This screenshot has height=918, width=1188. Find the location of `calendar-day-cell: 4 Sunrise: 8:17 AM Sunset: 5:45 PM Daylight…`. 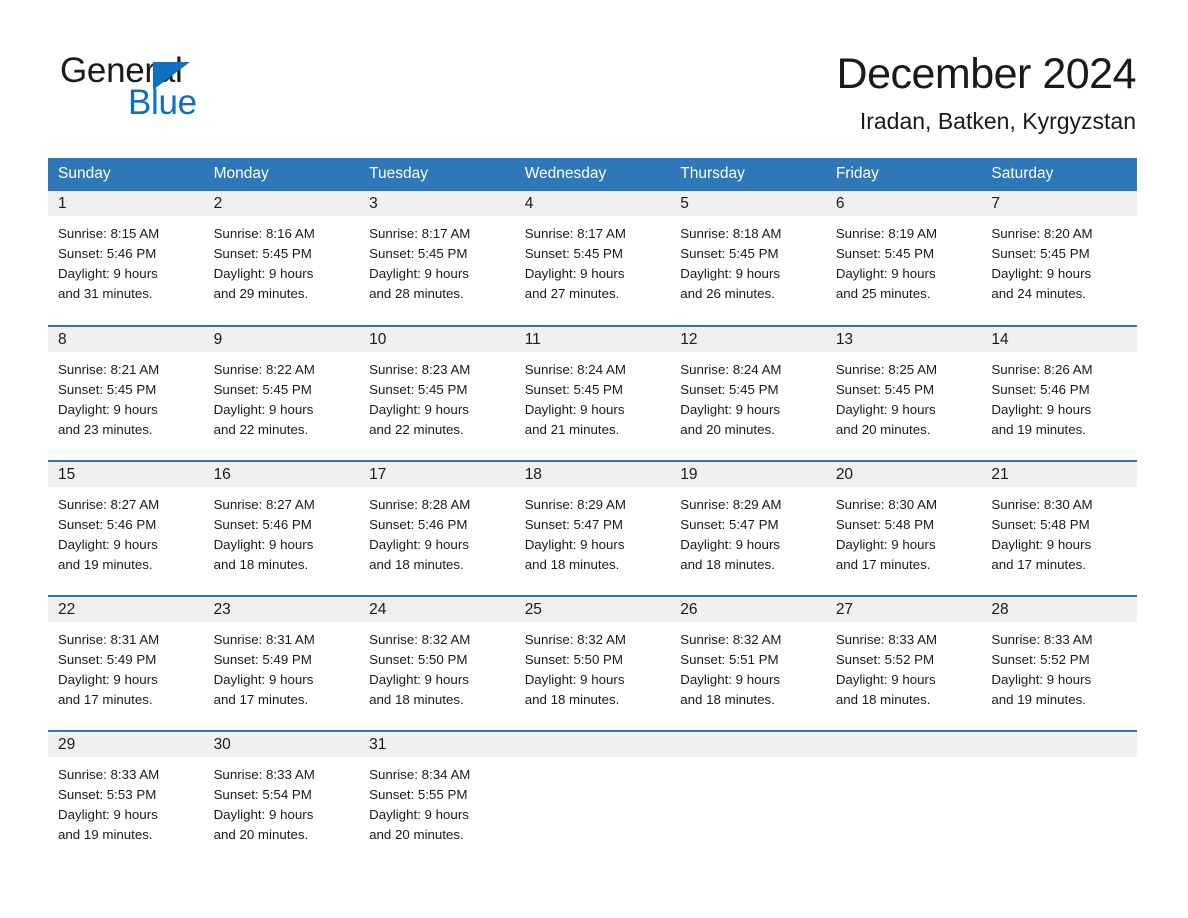

calendar-day-cell: 4 Sunrise: 8:17 AM Sunset: 5:45 PM Daylight… is located at coordinates (592, 258).